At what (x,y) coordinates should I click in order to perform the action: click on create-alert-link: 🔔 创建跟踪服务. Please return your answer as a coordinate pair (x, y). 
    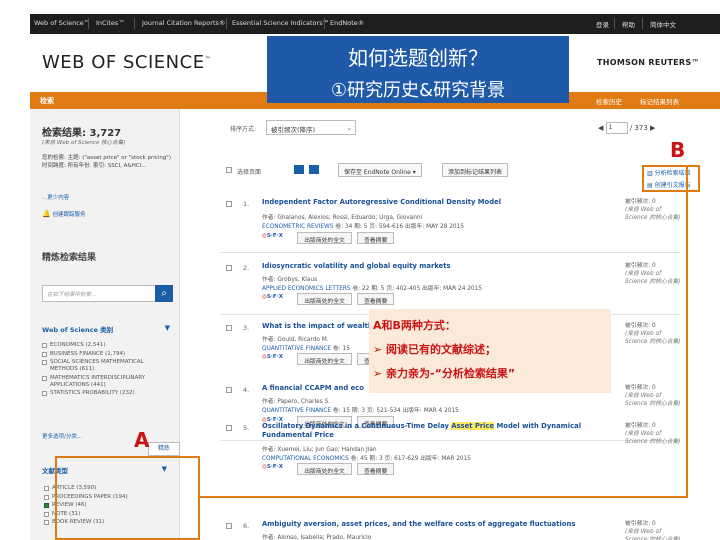
    Looking at the image, I should click on (63, 214).